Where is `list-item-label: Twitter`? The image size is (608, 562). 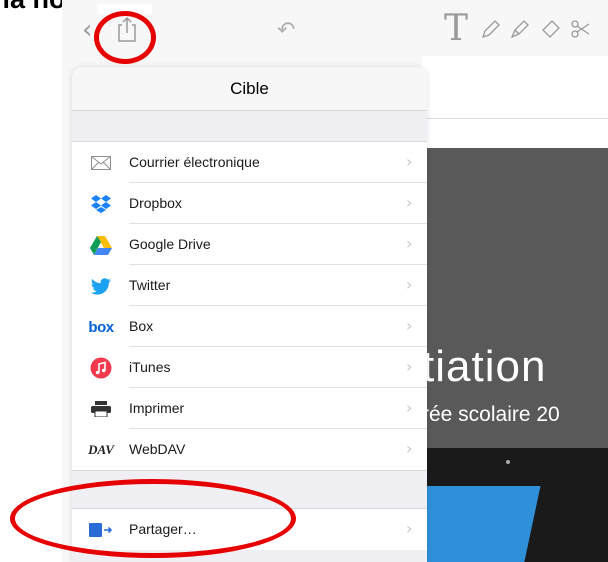
list-item-label: Twitter is located at coordinates (150, 285).